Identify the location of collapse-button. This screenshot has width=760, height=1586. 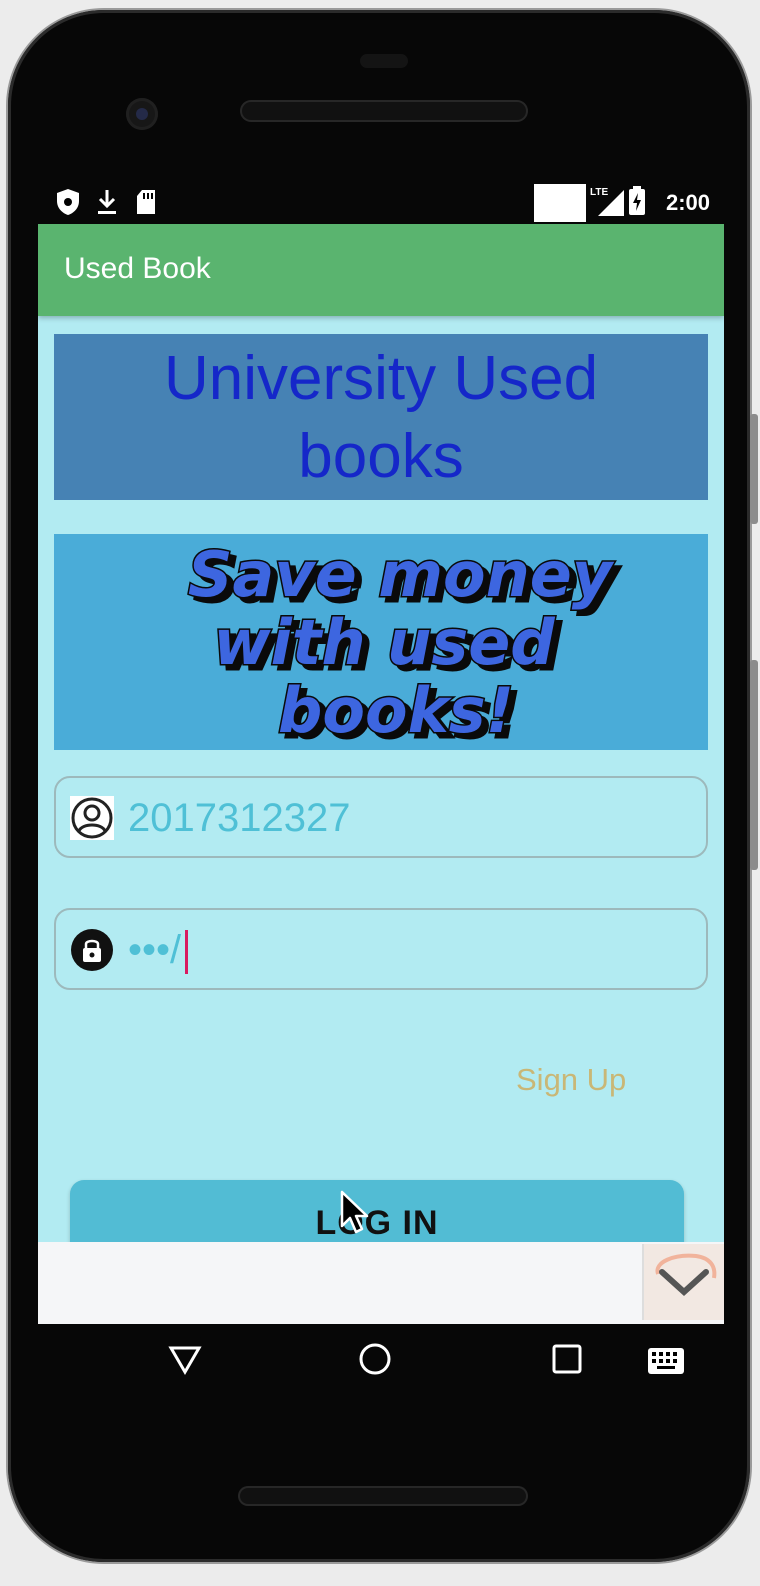
(683, 1282).